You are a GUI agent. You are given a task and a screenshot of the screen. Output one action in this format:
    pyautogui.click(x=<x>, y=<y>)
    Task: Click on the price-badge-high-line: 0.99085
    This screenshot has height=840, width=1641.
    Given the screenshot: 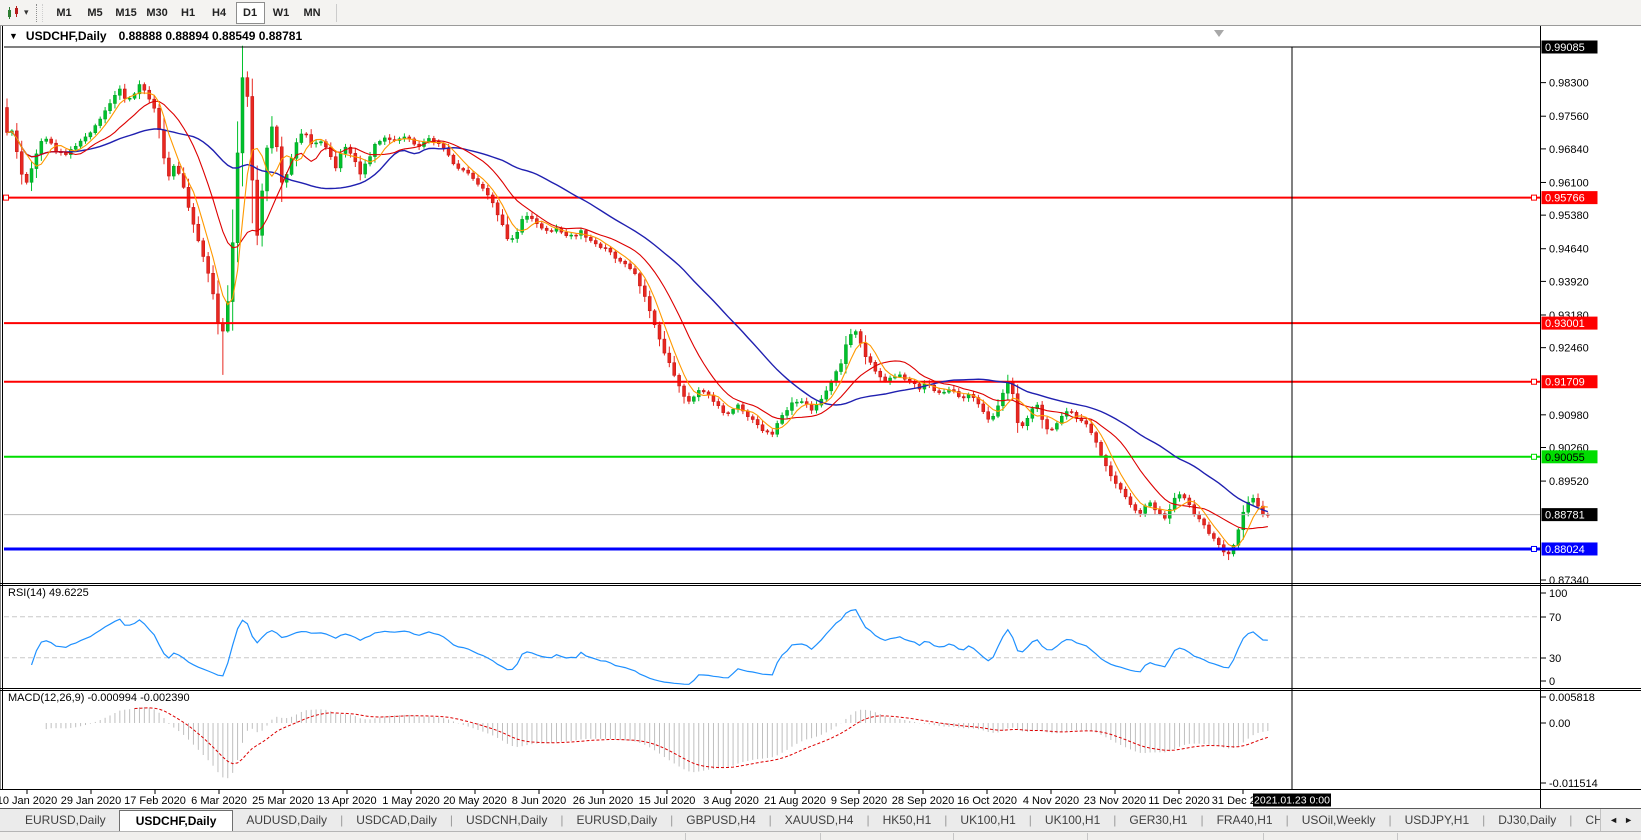 What is the action you would take?
    pyautogui.click(x=1569, y=47)
    